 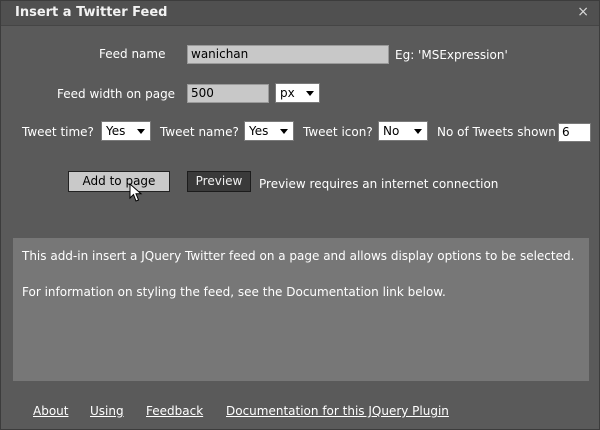 I want to click on add-to-page-button: Add to page, so click(x=119, y=181).